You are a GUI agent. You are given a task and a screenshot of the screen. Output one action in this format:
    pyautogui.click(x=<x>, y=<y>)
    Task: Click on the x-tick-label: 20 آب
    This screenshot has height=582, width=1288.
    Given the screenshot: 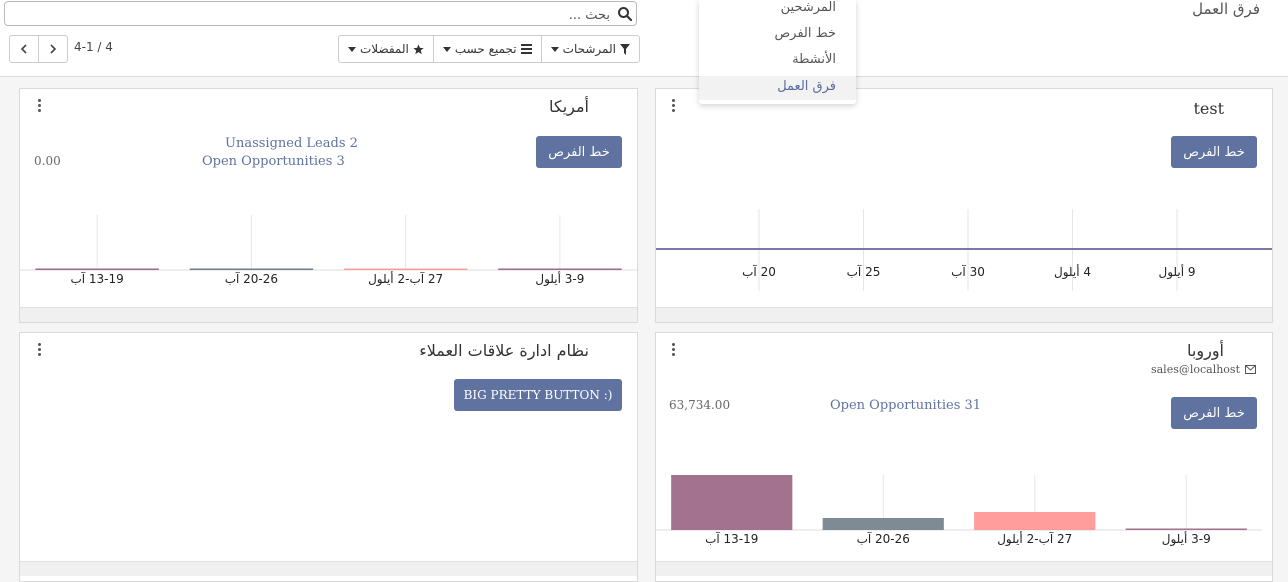 What is the action you would take?
    pyautogui.click(x=759, y=271)
    